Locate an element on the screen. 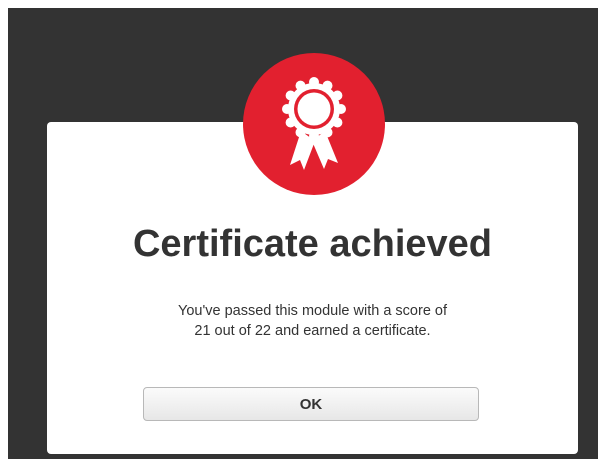  certificate-badge is located at coordinates (314, 124).